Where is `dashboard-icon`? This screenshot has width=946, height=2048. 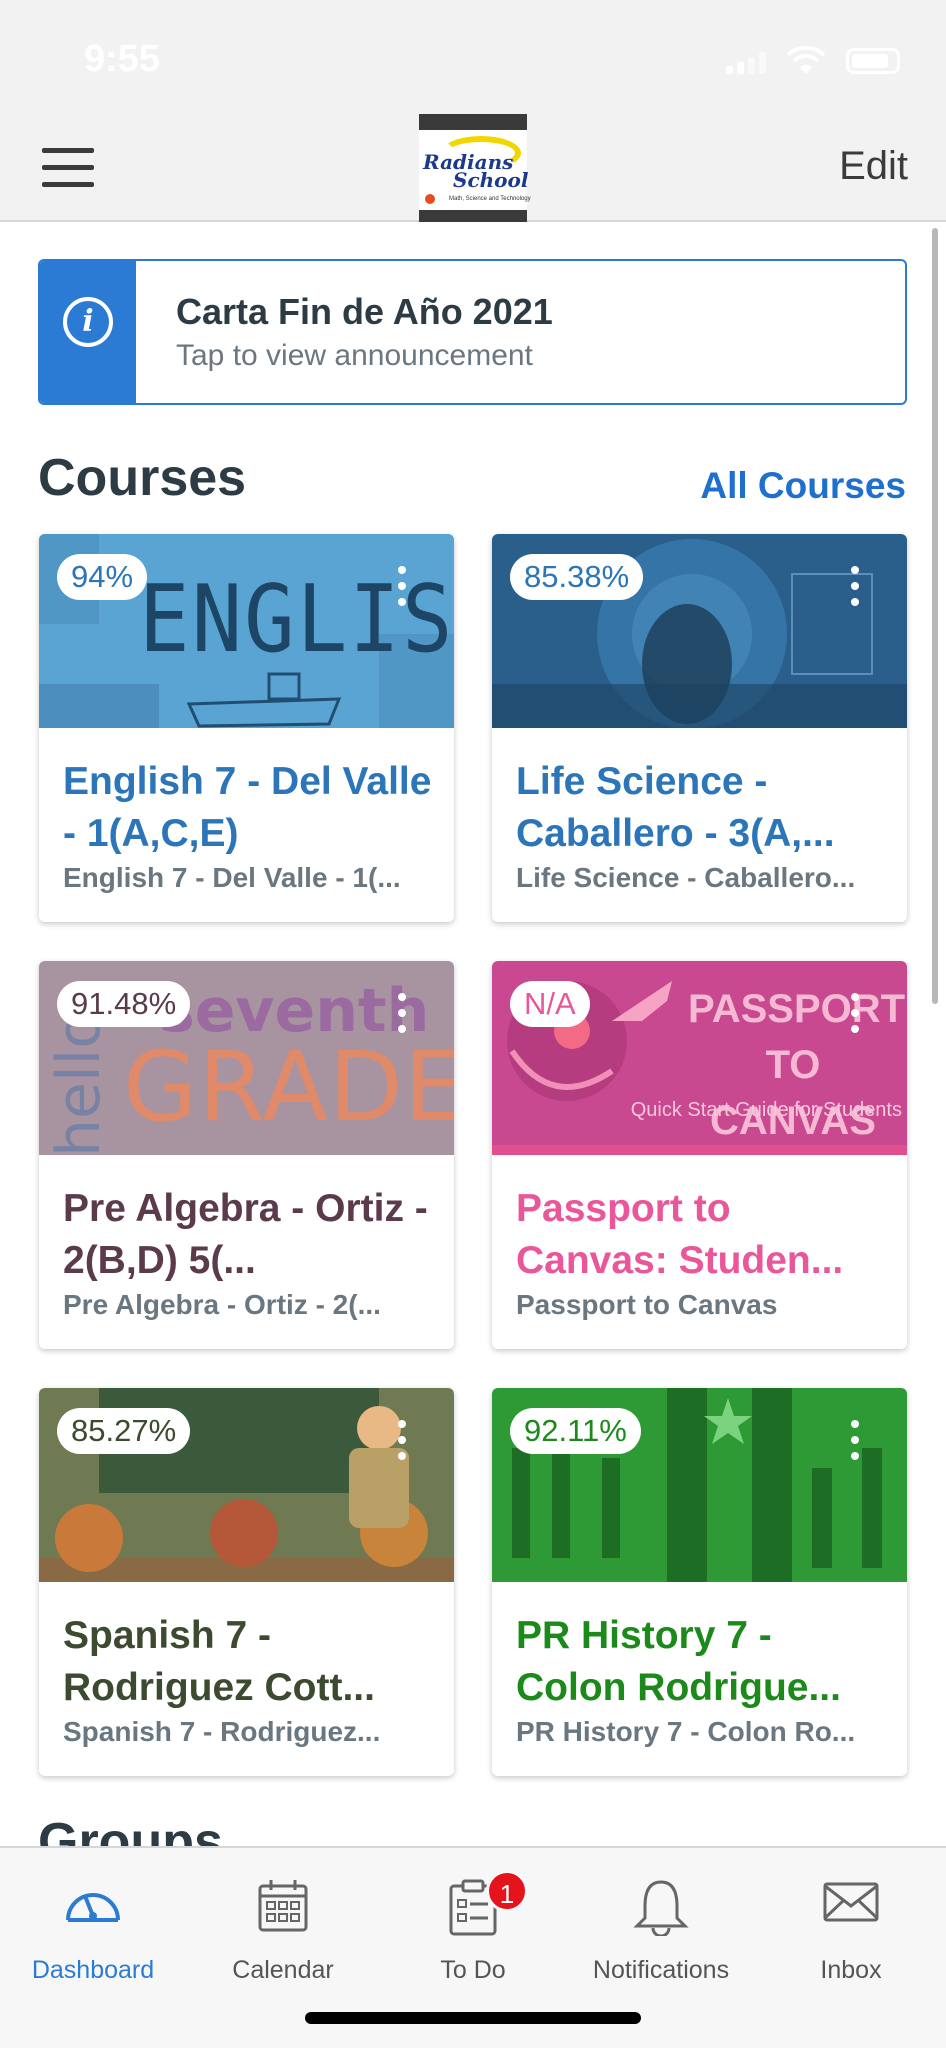
dashboard-icon is located at coordinates (93, 1907).